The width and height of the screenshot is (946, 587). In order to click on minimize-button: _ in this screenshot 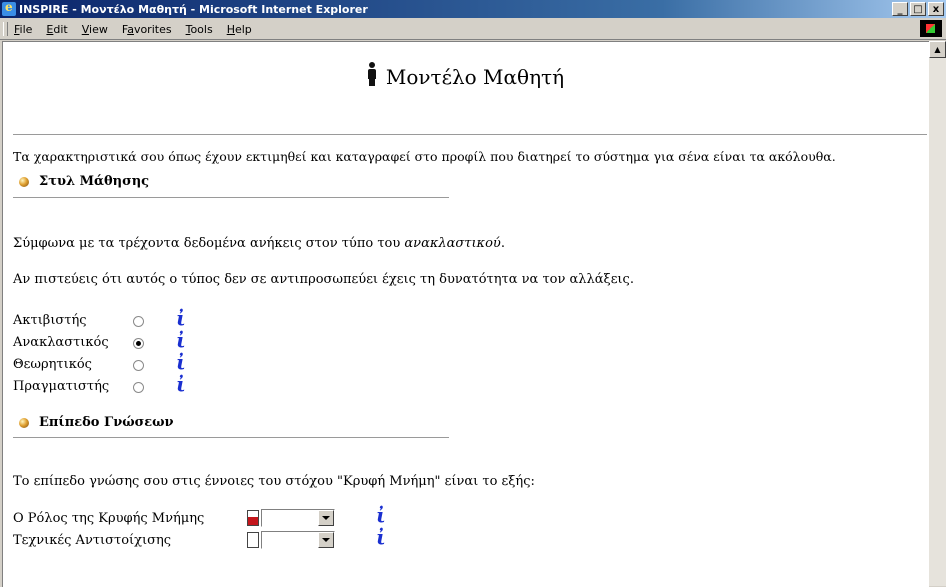, I will do `click(900, 9)`.